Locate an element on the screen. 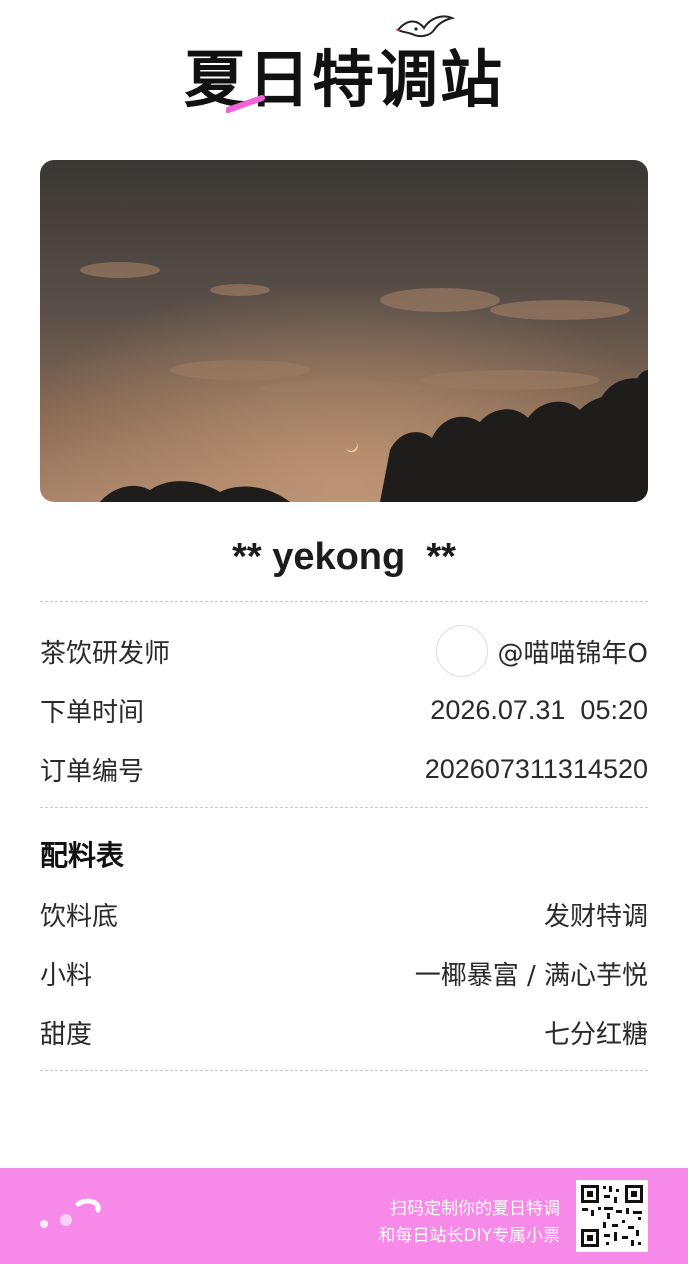  order-time-value: 2026.07.31 05:20 is located at coordinates (539, 709).